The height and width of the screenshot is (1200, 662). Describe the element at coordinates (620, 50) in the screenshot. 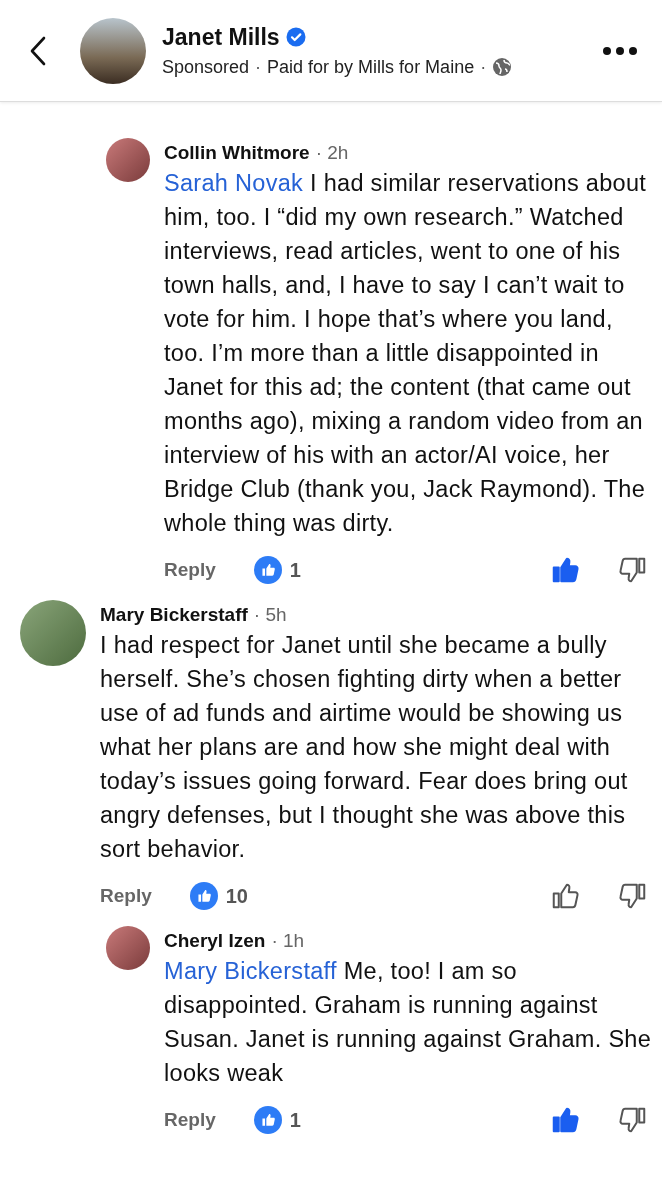

I see `more-options-icon` at that location.